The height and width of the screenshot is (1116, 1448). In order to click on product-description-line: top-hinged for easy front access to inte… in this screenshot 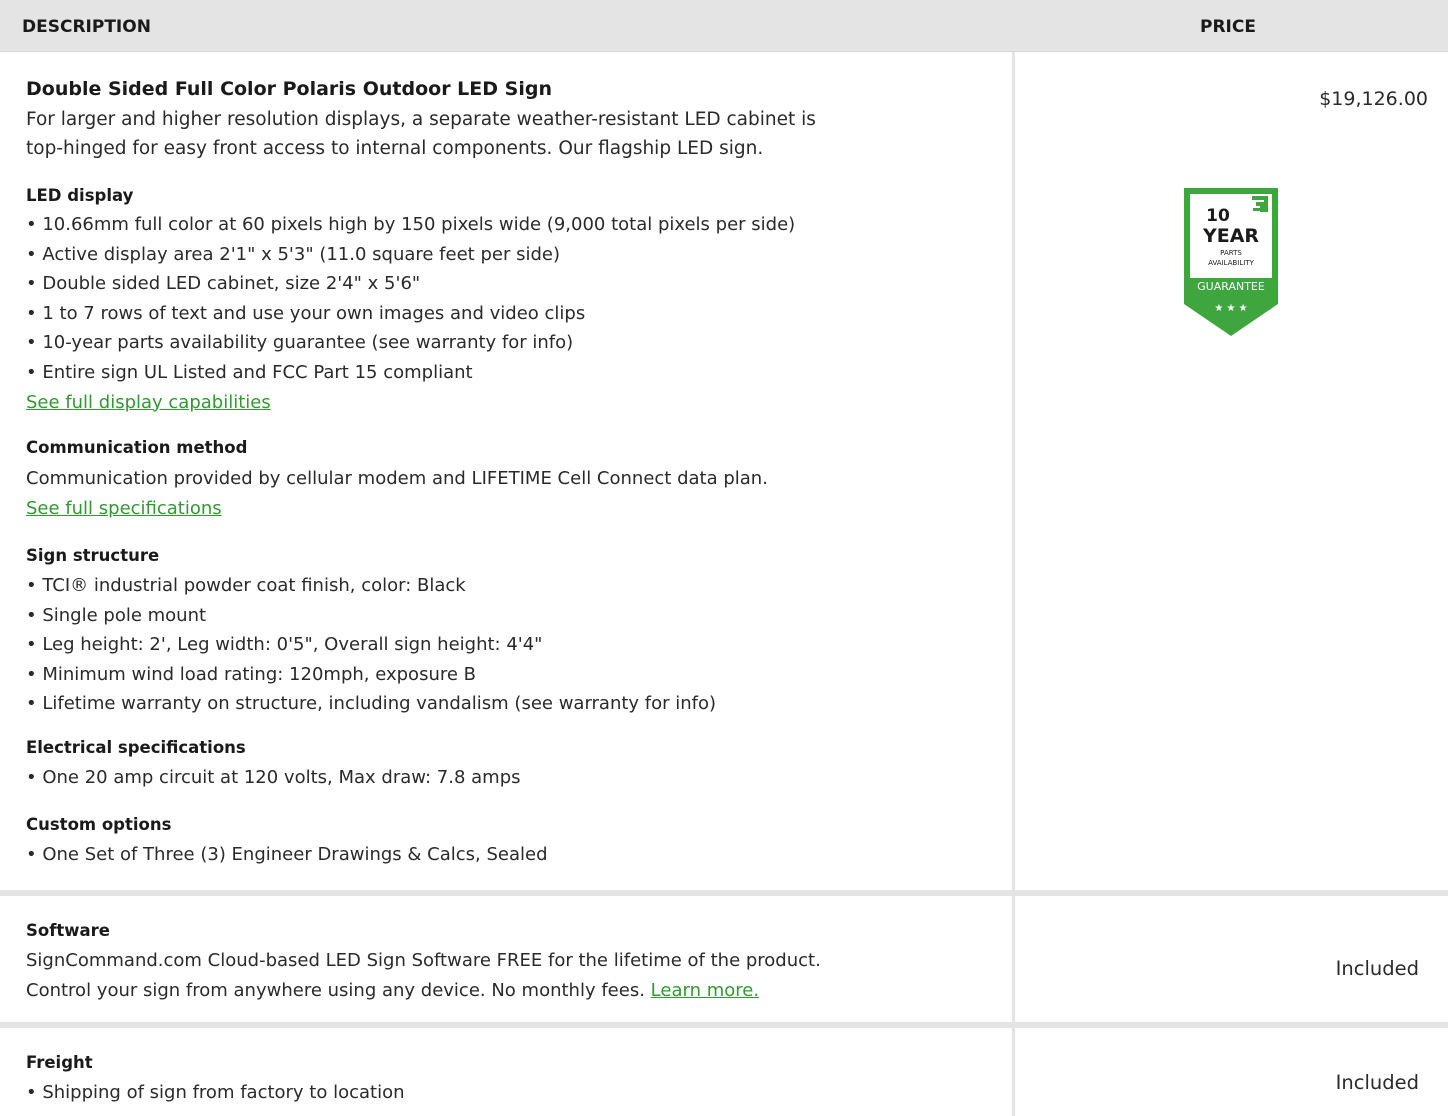, I will do `click(395, 148)`.